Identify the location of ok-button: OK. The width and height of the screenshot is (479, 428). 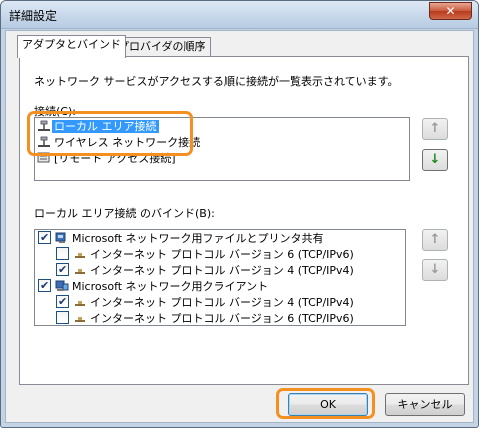
(328, 404).